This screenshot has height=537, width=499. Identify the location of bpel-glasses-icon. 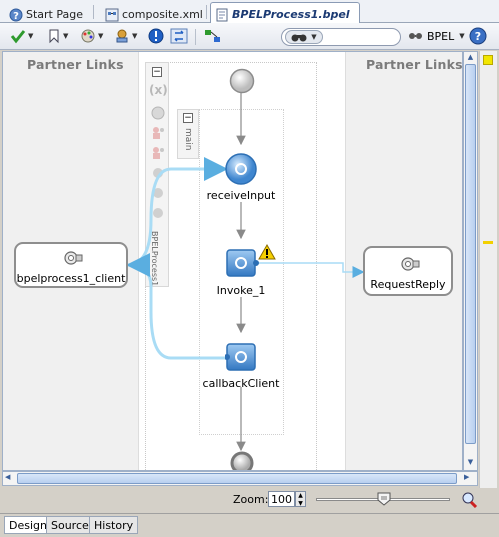
(415, 36).